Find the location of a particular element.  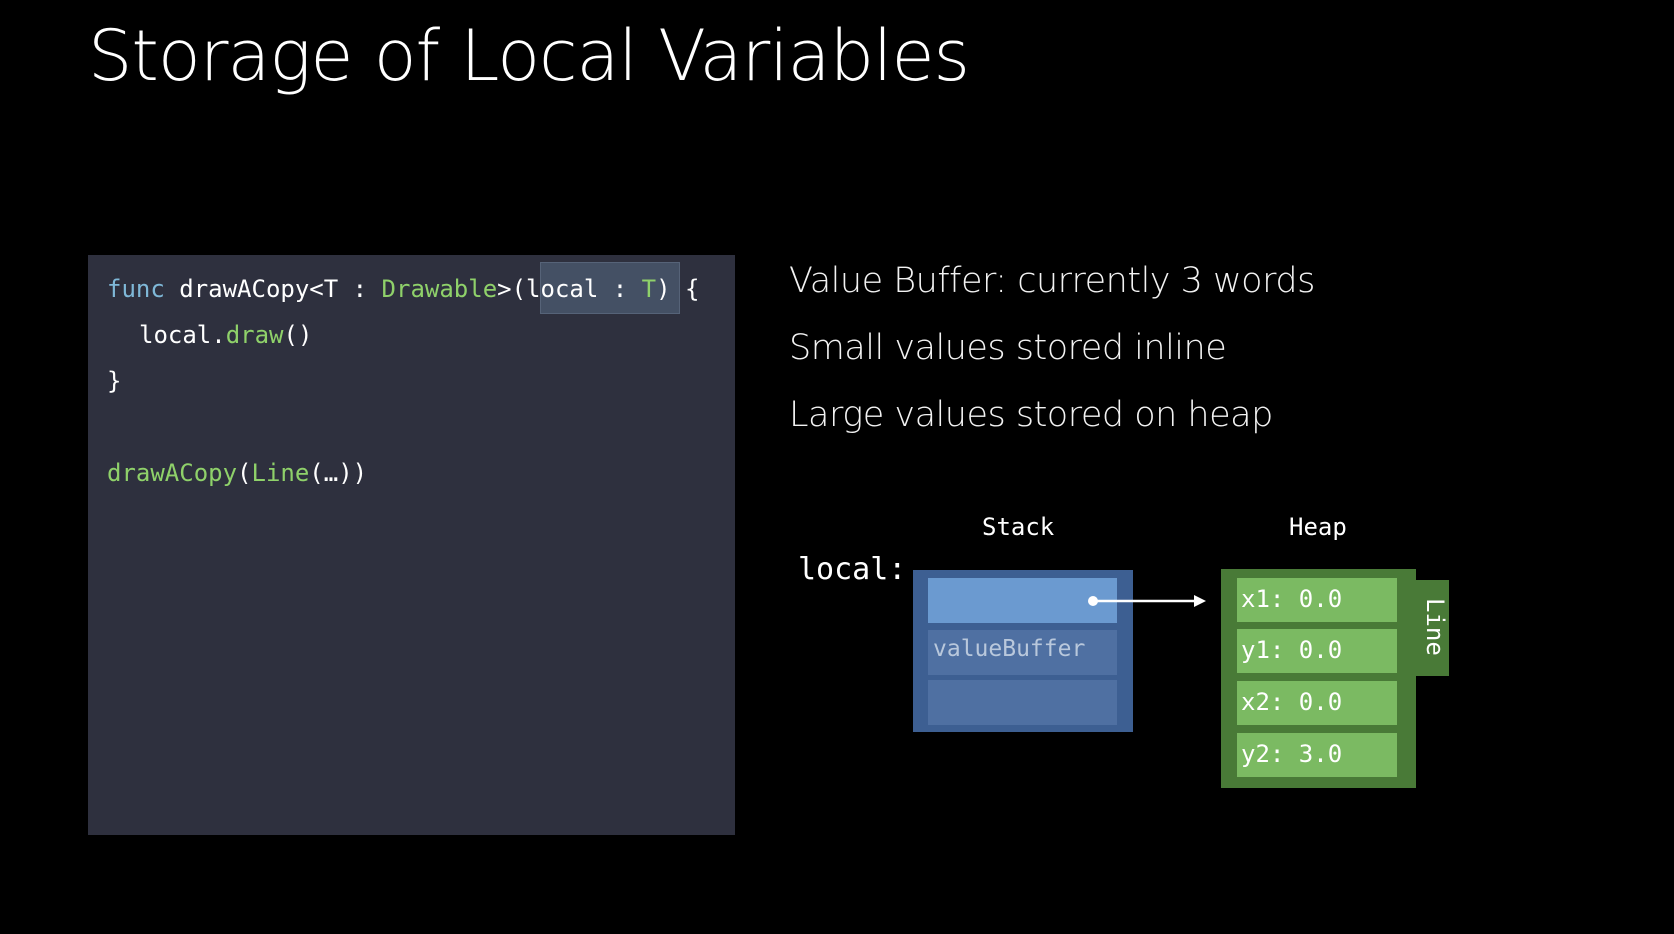

pointer-arrow is located at coordinates (1147, 601).